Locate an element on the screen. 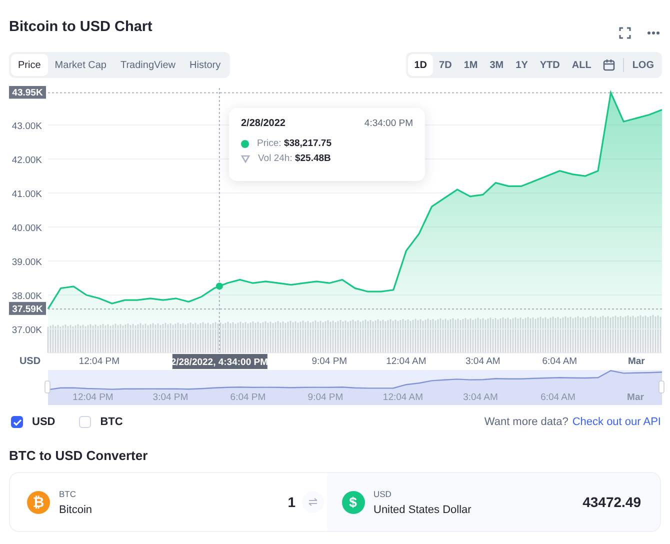 The width and height of the screenshot is (670, 544). hover-point is located at coordinates (219, 286).